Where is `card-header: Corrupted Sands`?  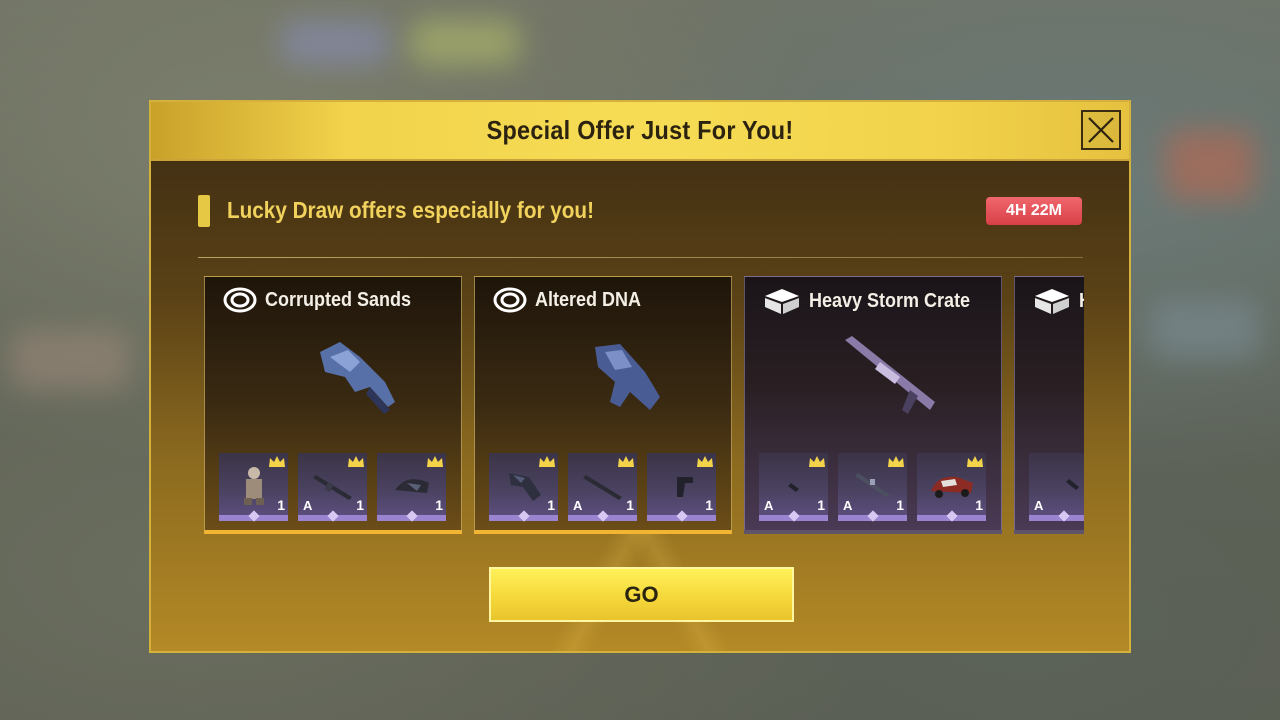 card-header: Corrupted Sands is located at coordinates (325, 300).